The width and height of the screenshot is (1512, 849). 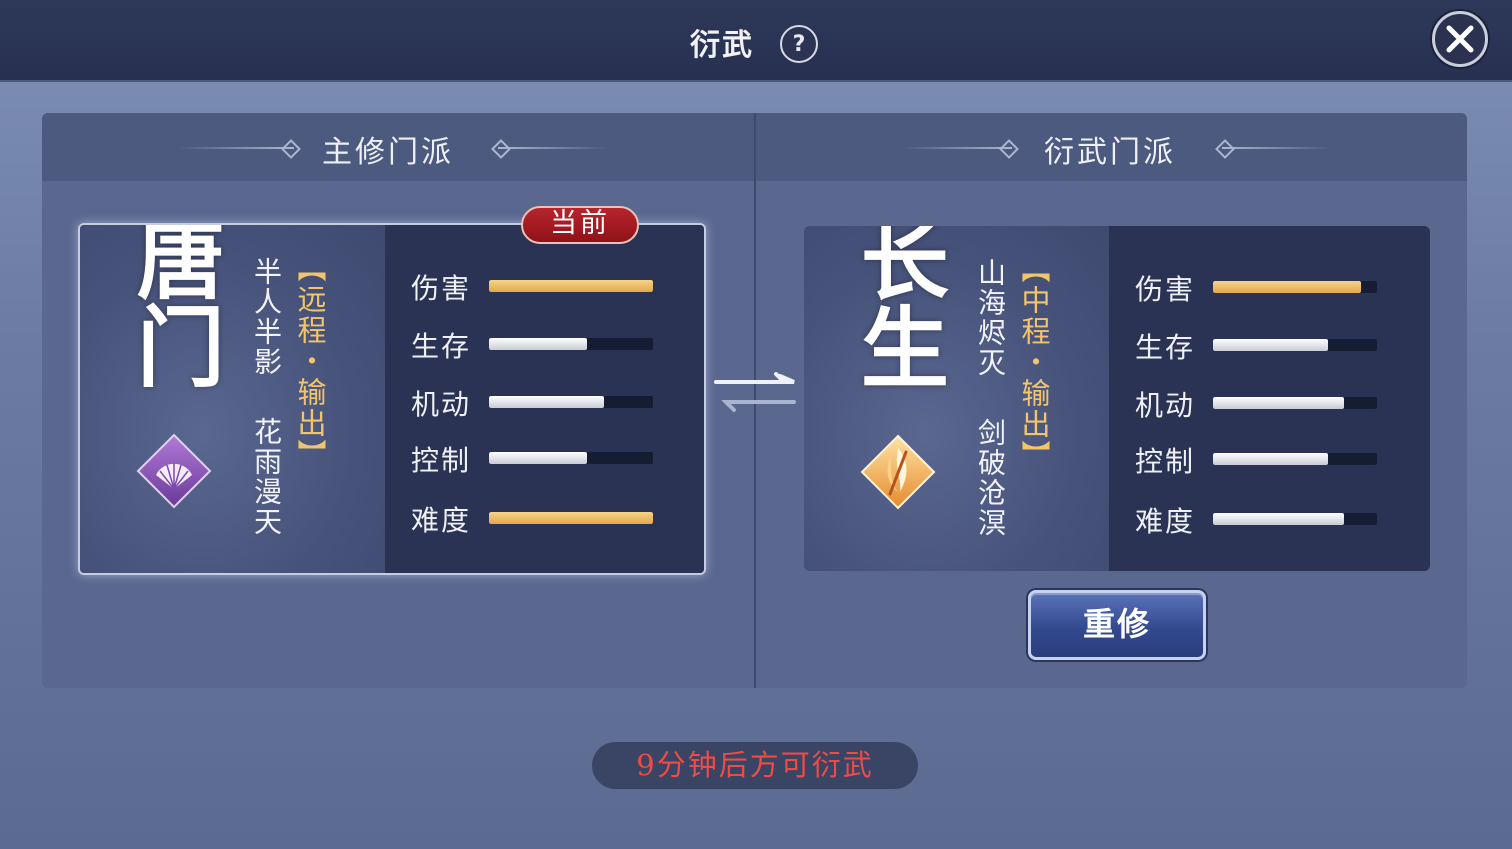 I want to click on relearn-button: 重修, so click(x=1117, y=625).